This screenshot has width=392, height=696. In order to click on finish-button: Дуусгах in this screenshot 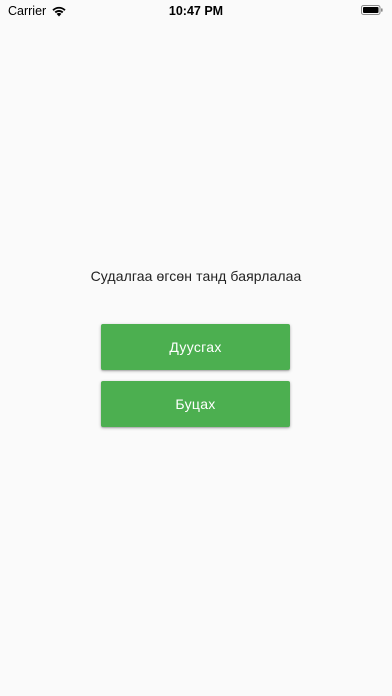, I will do `click(195, 347)`.